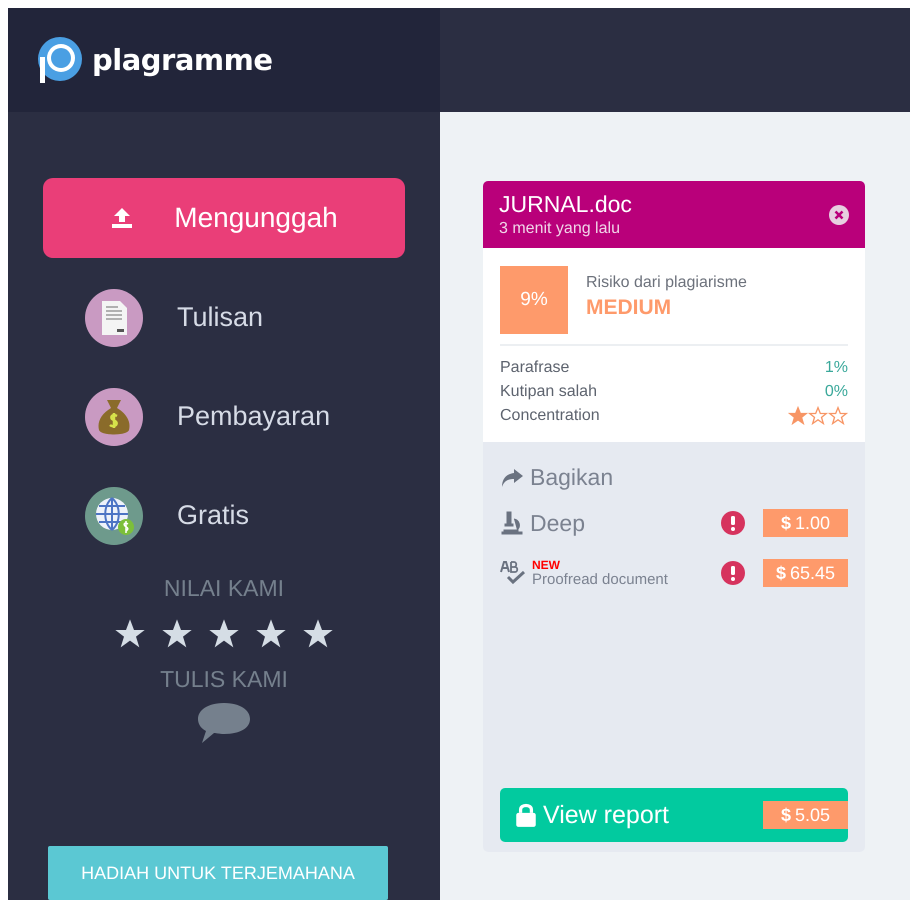 The image size is (910, 906). What do you see at coordinates (224, 679) in the screenshot?
I see `write-heading: TULIS KAMI` at bounding box center [224, 679].